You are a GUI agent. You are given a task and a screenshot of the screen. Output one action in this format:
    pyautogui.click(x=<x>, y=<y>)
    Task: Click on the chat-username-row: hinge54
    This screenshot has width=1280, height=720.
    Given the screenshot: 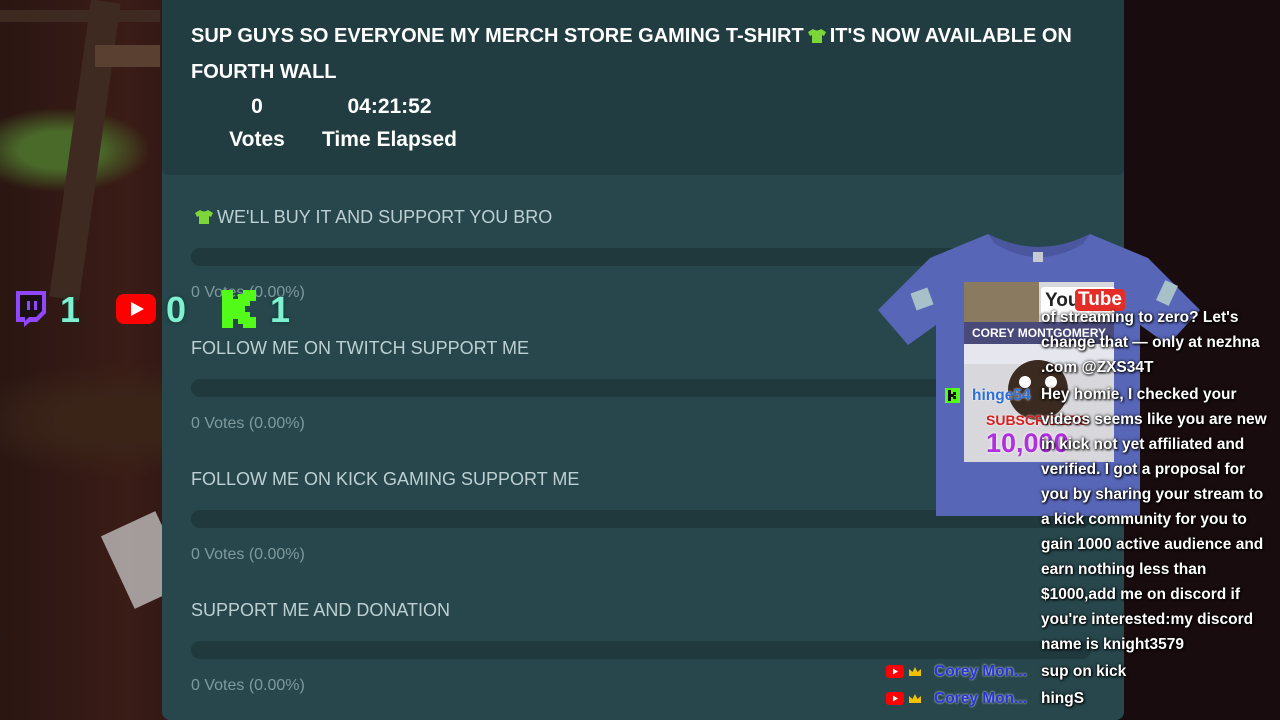 What is the action you would take?
    pyautogui.click(x=988, y=395)
    